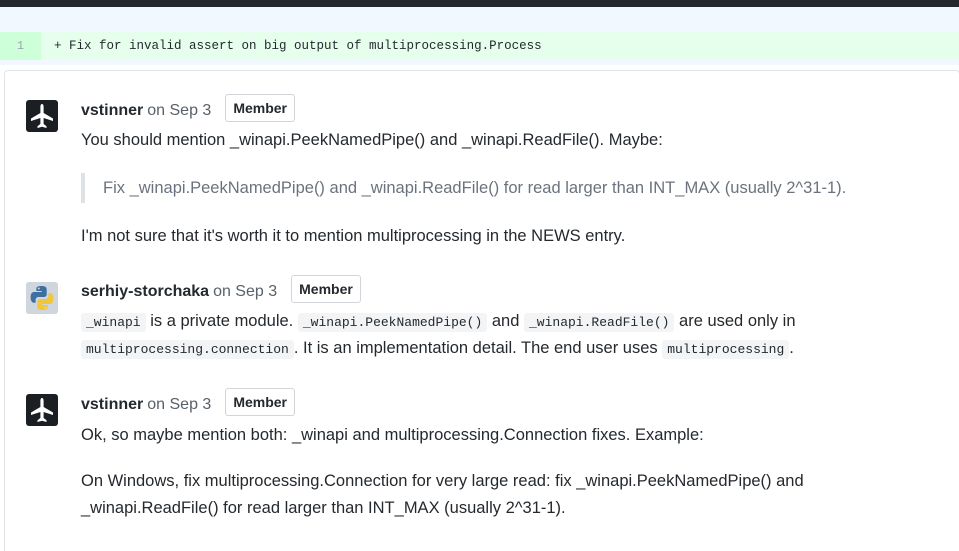 This screenshot has height=551, width=959. Describe the element at coordinates (392, 322) in the screenshot. I see `inline-code: _winapi.PeekNamedPipe()` at that location.